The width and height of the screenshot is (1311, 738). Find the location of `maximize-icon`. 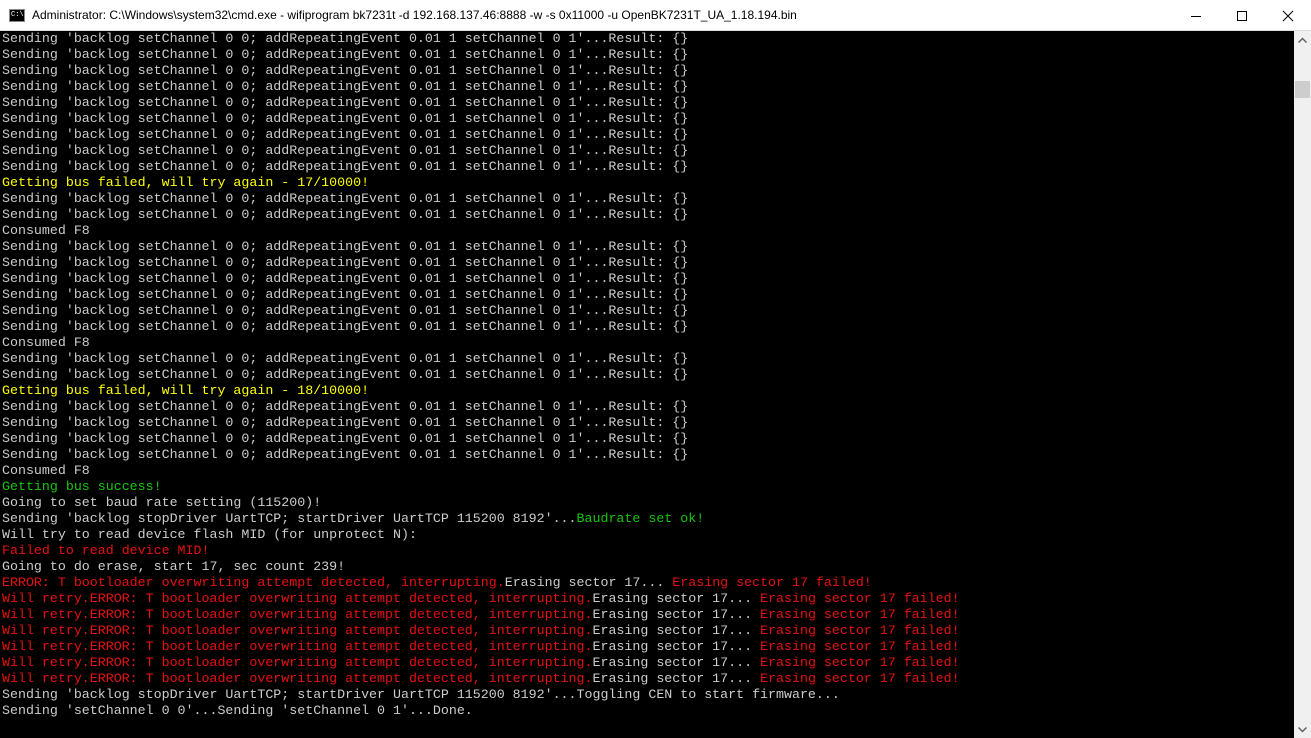

maximize-icon is located at coordinates (1242, 15).